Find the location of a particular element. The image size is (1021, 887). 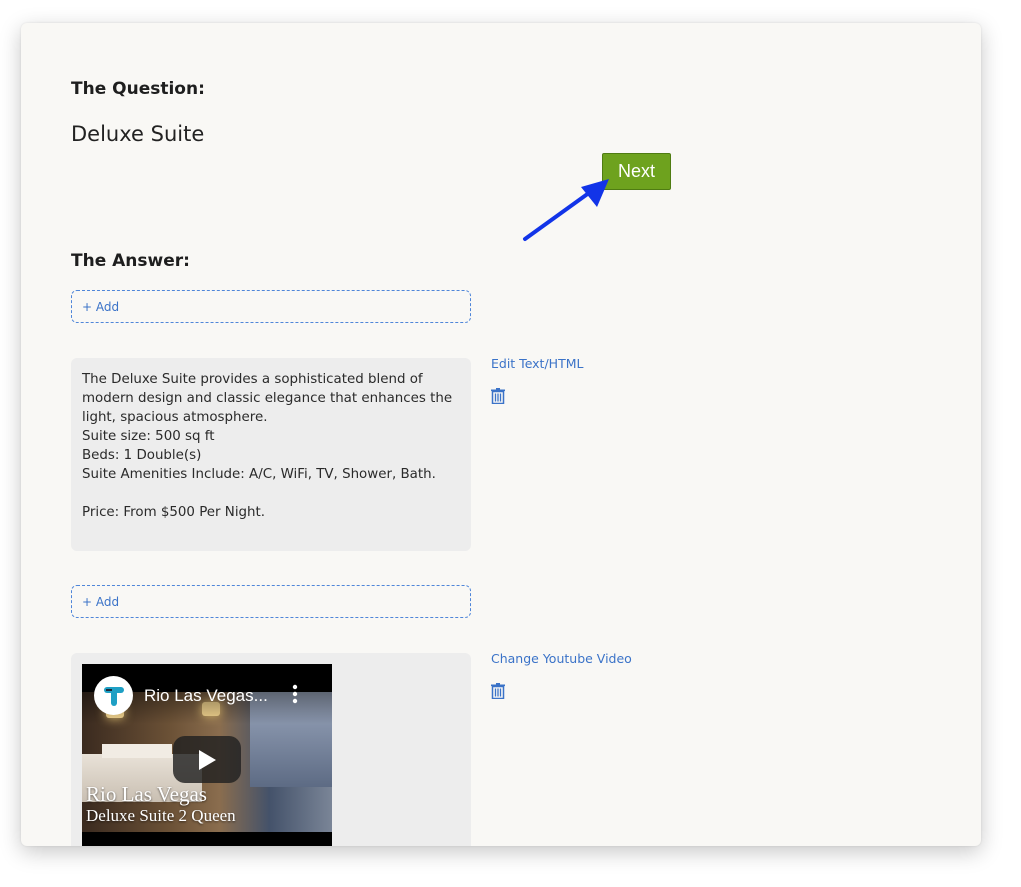

play-icon is located at coordinates (207, 759).